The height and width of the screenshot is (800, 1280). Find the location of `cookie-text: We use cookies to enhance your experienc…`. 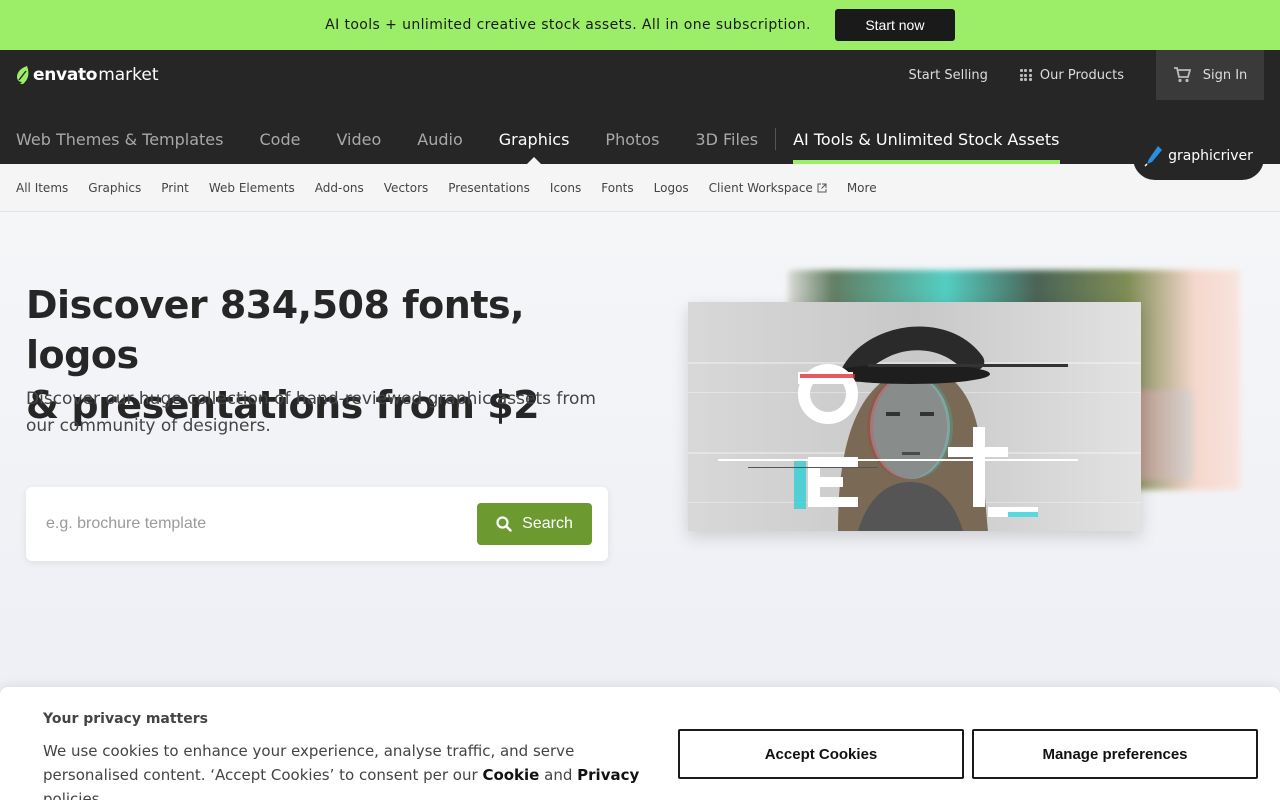

cookie-text: We use cookies to enhance your experienc… is located at coordinates (353, 769).